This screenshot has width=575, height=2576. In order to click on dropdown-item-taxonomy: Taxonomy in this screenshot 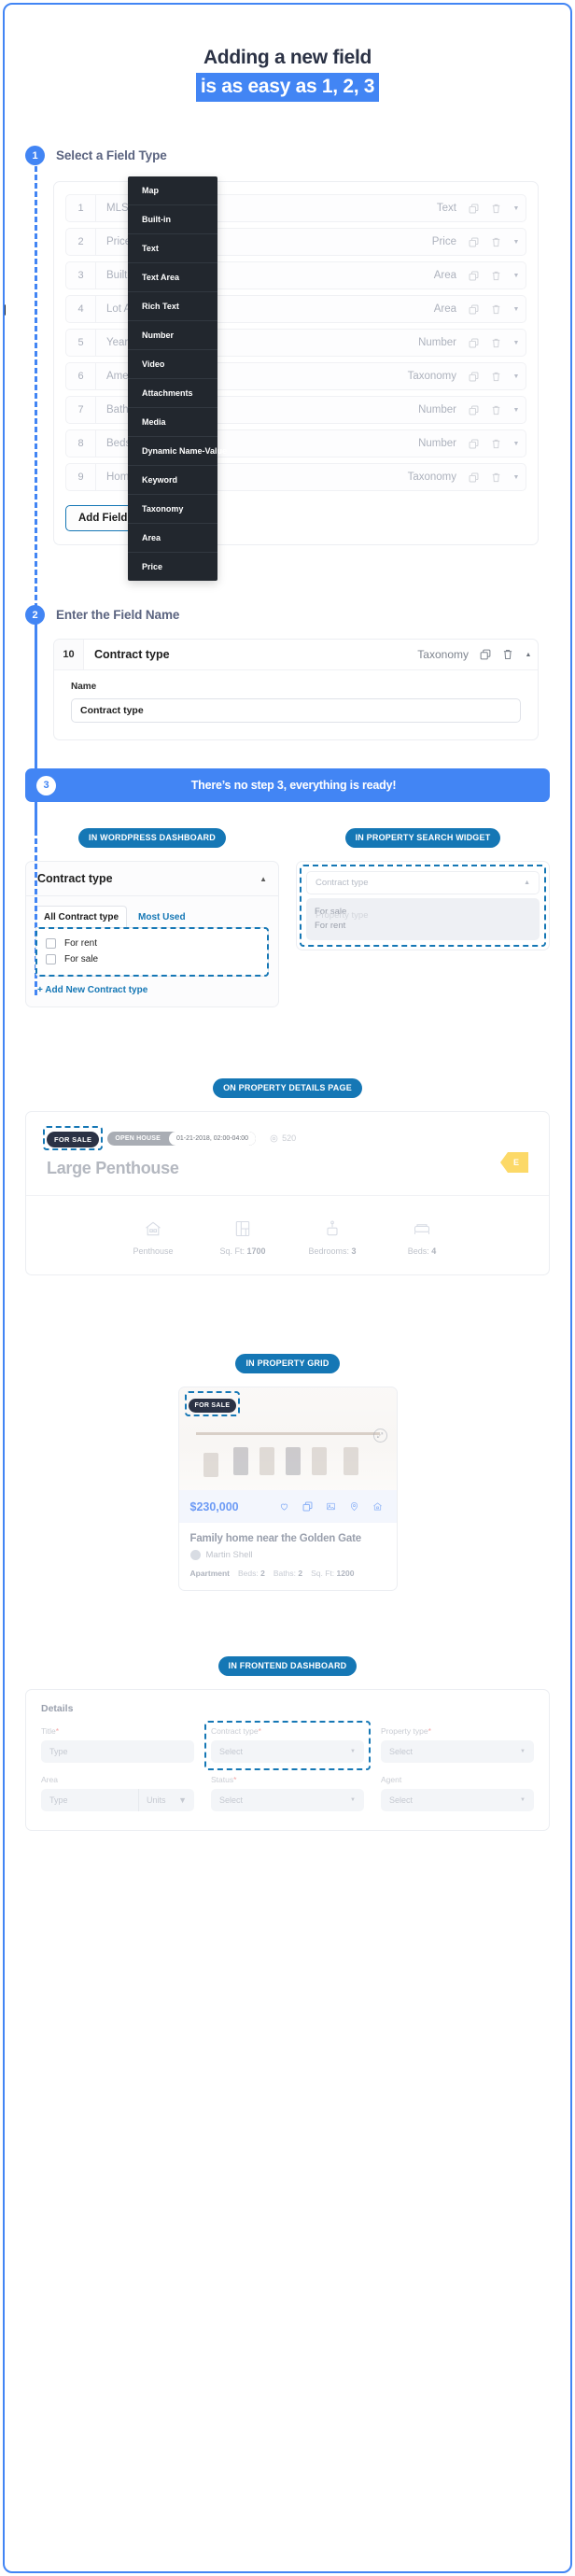, I will do `click(172, 509)`.